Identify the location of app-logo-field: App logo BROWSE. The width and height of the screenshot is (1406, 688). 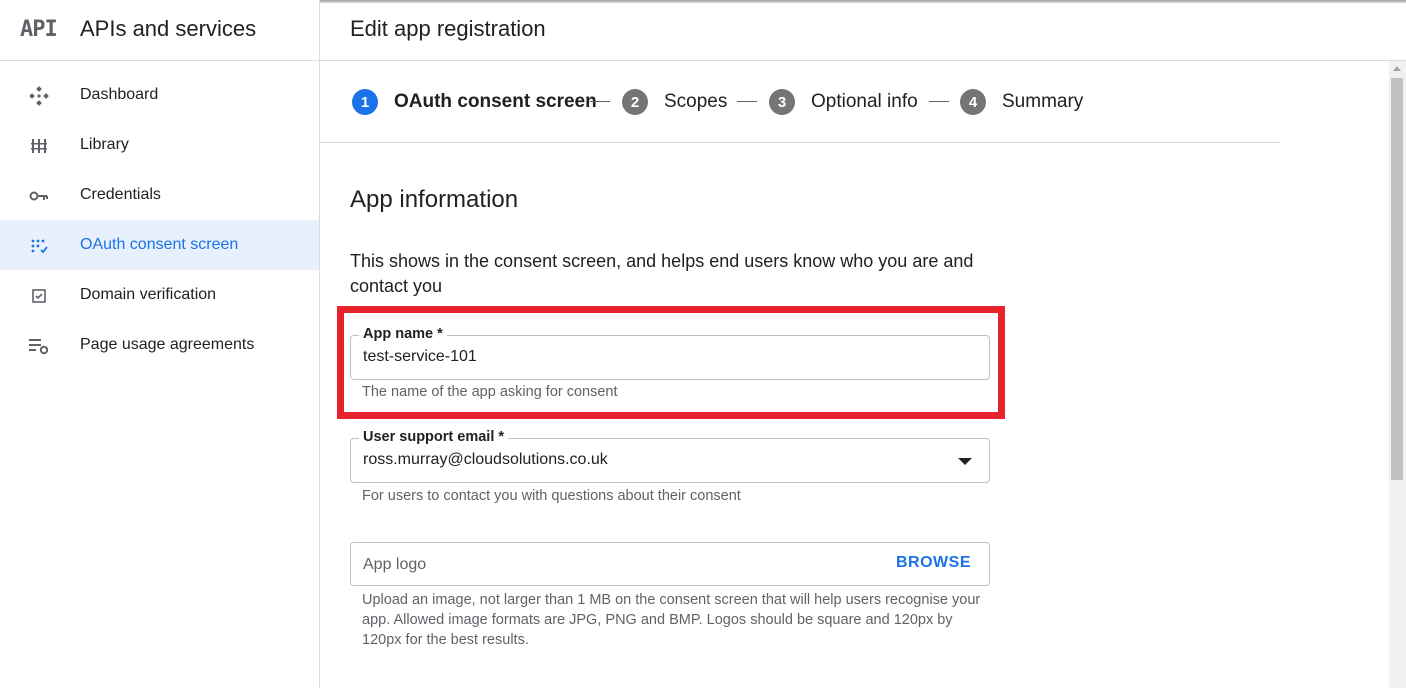
(670, 564).